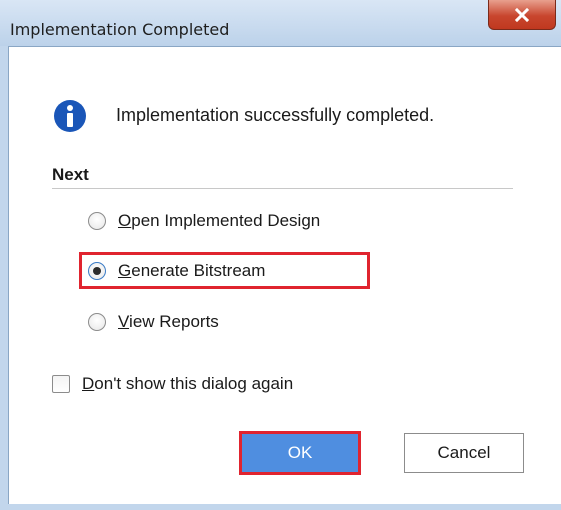  I want to click on option-label: Open Implemented Design, so click(219, 220).